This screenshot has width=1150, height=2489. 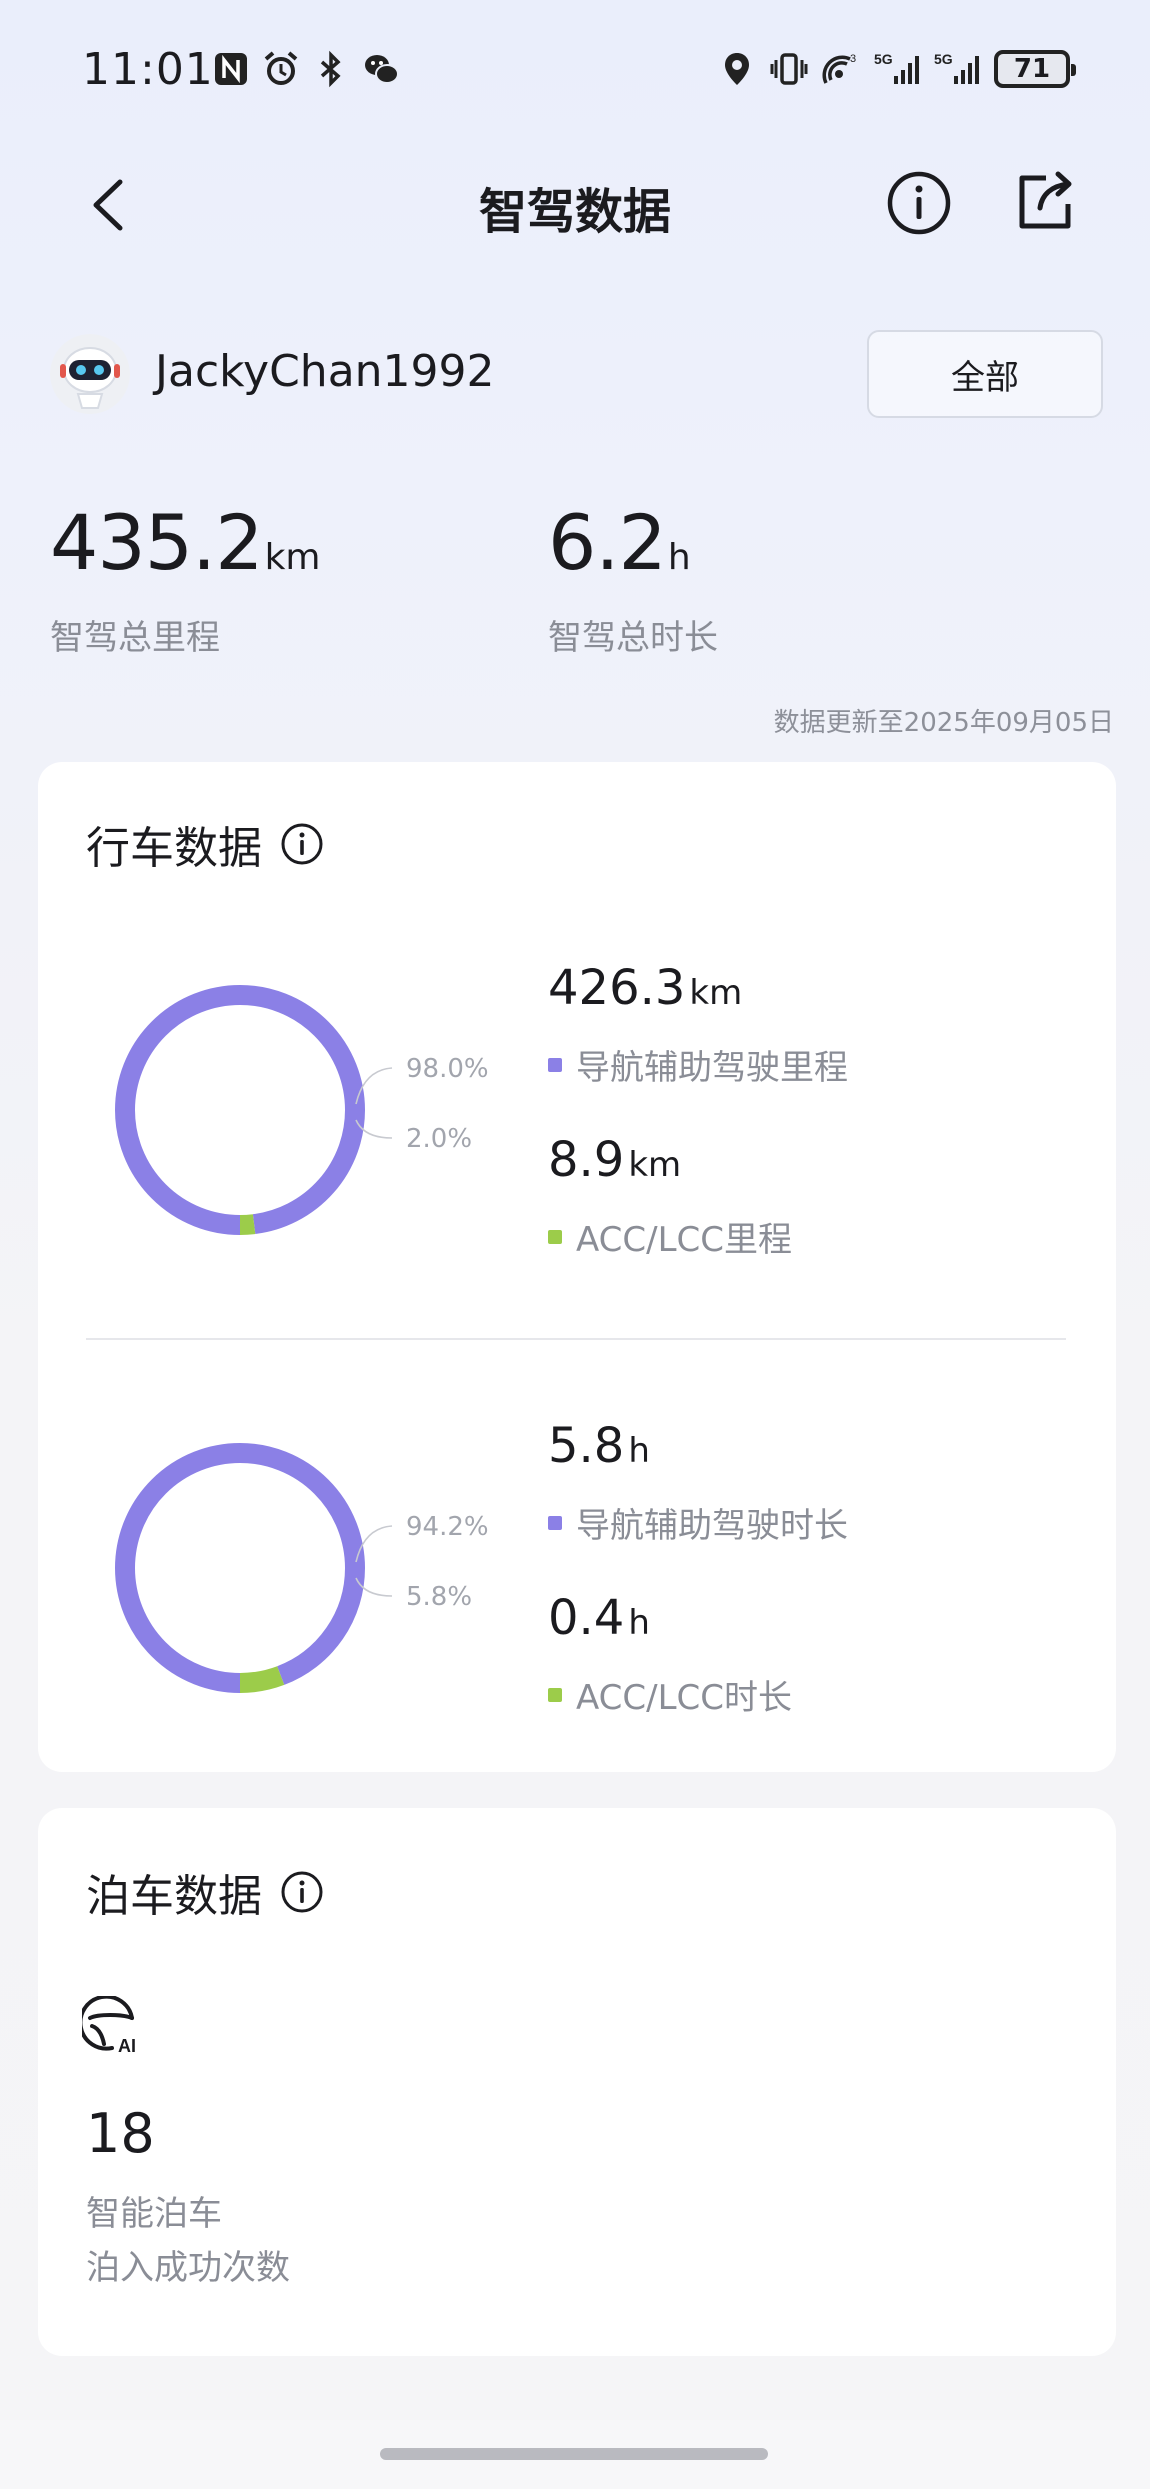 What do you see at coordinates (382, 69) in the screenshot?
I see `wechat-icon` at bounding box center [382, 69].